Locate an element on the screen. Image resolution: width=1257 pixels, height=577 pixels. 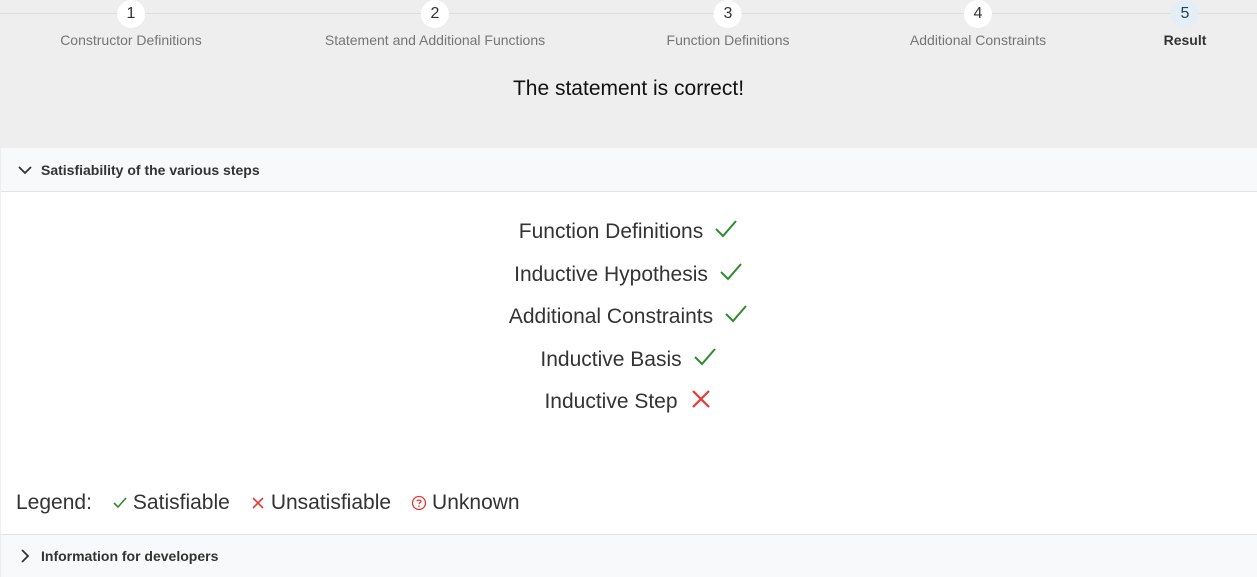
legend-satisfiable-label: Satisfiable is located at coordinates (181, 502).